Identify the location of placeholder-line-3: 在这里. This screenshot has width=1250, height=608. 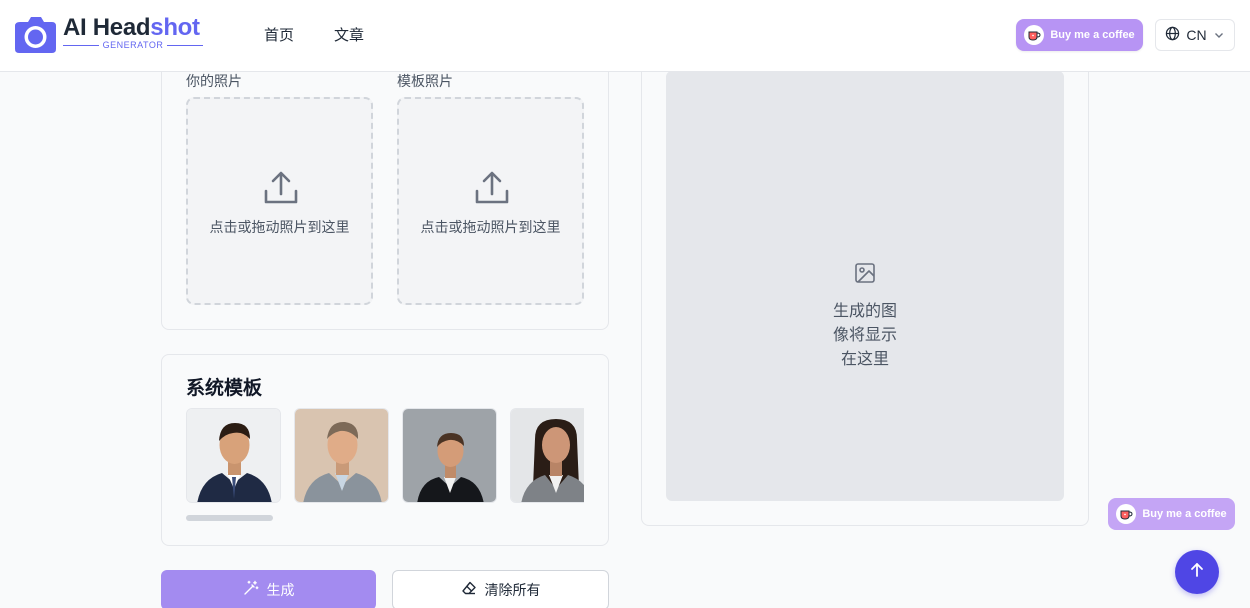
(864, 358).